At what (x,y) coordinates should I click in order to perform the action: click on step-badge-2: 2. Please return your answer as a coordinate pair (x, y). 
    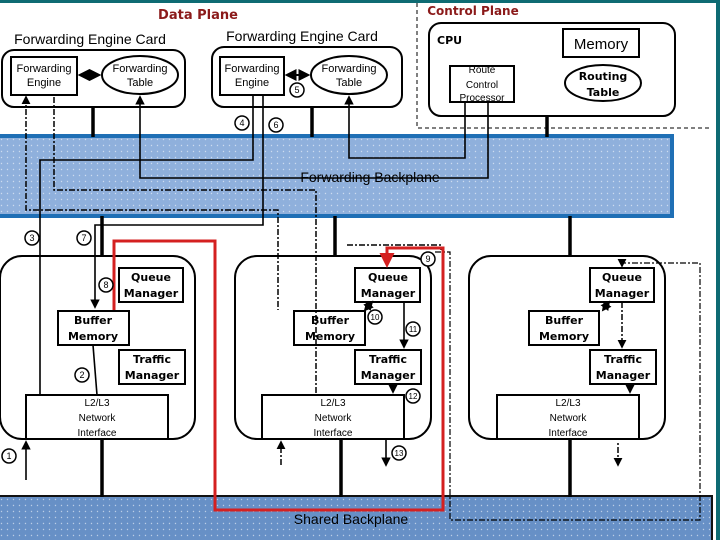
    Looking at the image, I should click on (82, 375).